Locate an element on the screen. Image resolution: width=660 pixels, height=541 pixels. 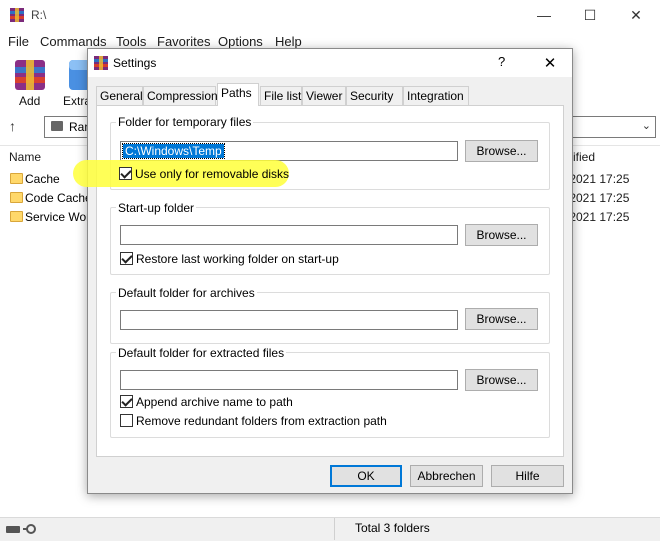
tab-paths: Paths is located at coordinates (238, 94).